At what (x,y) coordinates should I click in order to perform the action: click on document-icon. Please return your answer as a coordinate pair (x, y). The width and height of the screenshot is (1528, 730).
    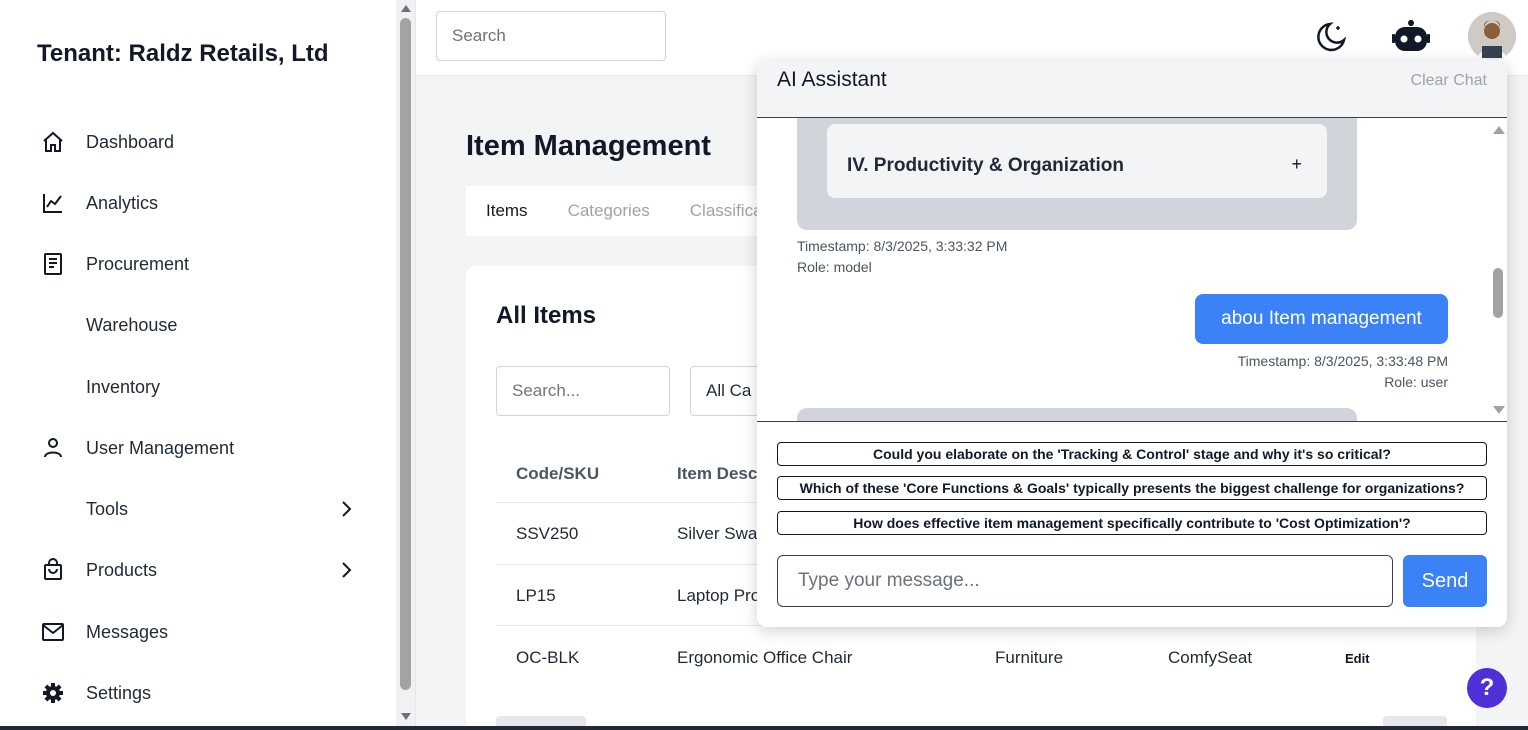
    Looking at the image, I should click on (53, 264).